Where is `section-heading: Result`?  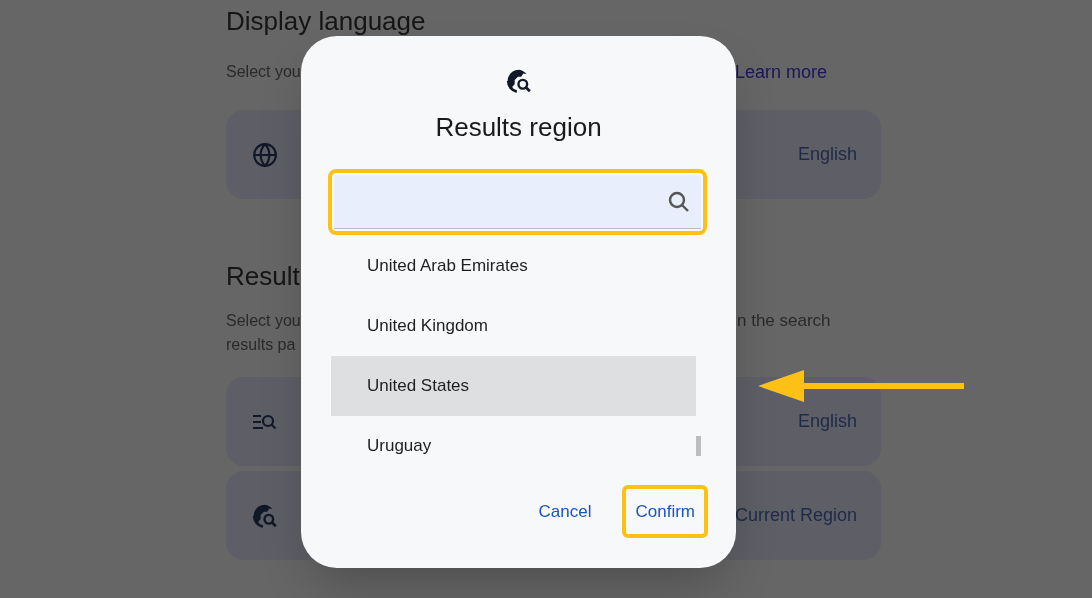 section-heading: Result is located at coordinates (263, 276).